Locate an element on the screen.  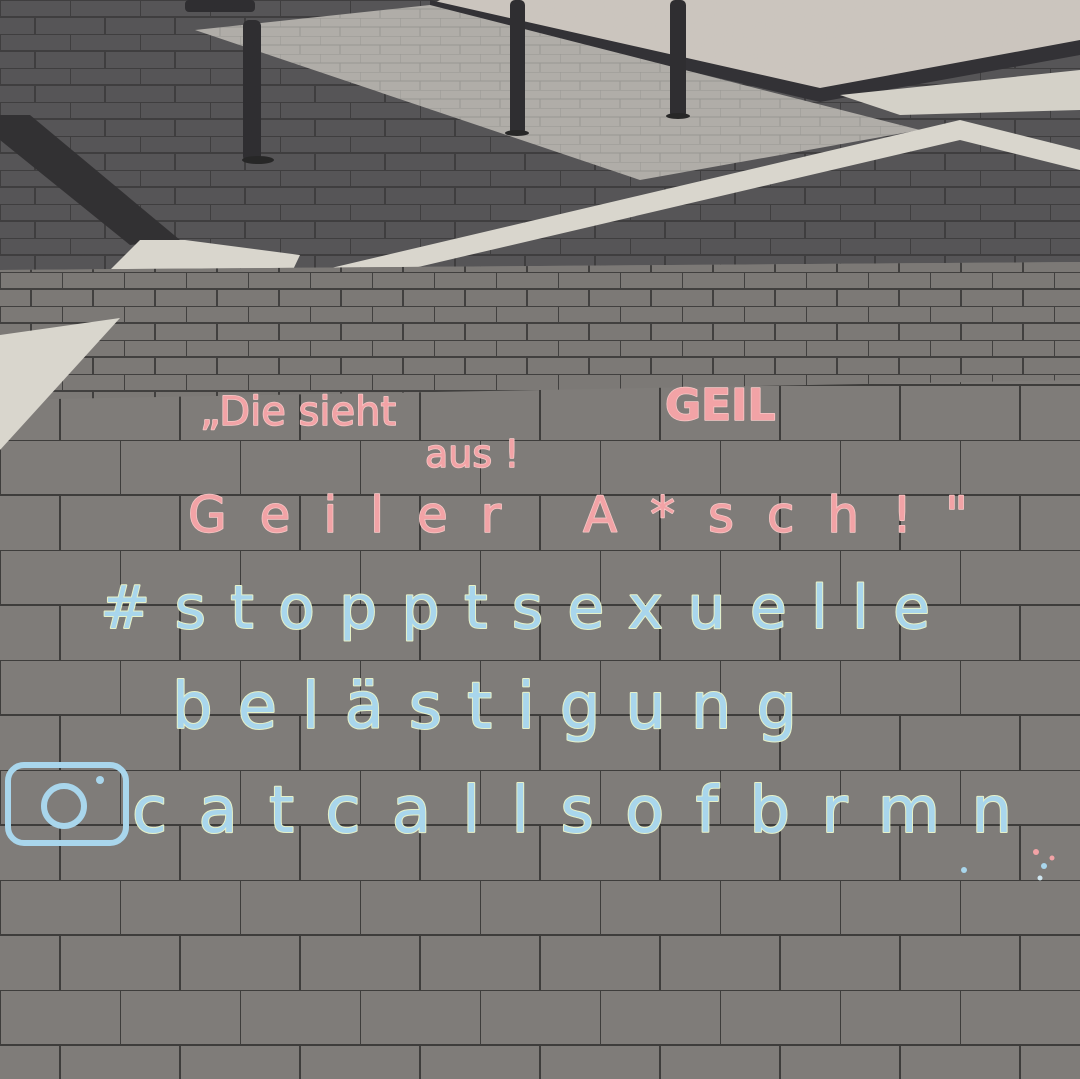
chalk-line-1-right: GEIL is located at coordinates (720, 405).